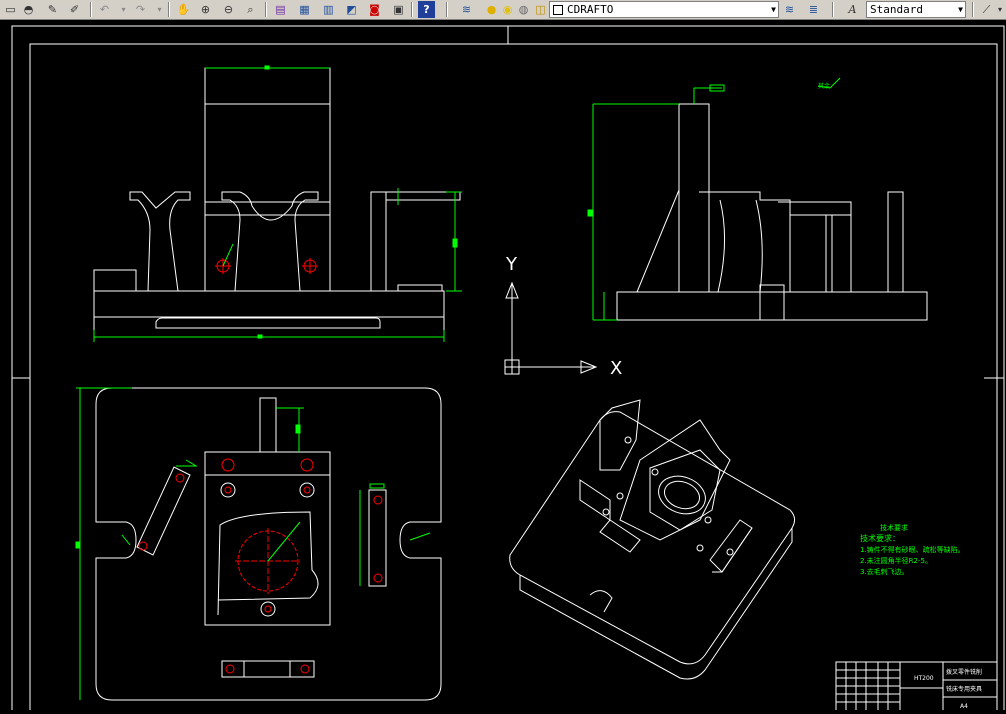 This screenshot has width=1006, height=714. I want to click on layer-manager-icon: ≋, so click(466, 9).